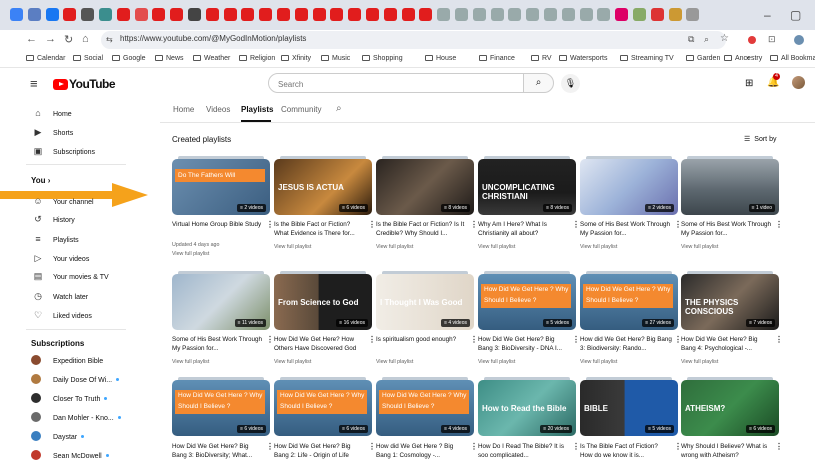 This screenshot has width=815, height=460. What do you see at coordinates (62, 201) in the screenshot?
I see `sidebar-item-your-channel: ☺ Your channel` at bounding box center [62, 201].